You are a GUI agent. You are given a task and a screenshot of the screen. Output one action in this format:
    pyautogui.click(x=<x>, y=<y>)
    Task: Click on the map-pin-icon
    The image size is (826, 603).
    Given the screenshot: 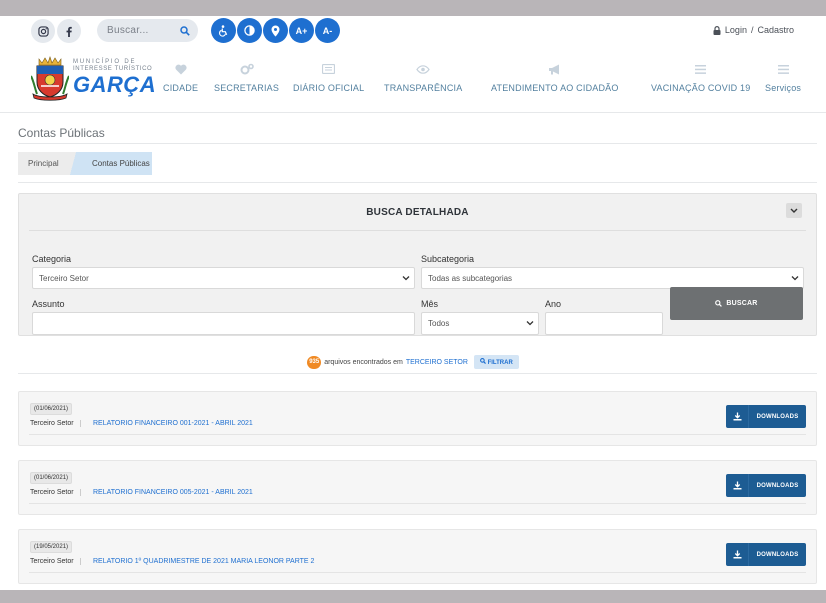 What is the action you would take?
    pyautogui.click(x=275, y=30)
    